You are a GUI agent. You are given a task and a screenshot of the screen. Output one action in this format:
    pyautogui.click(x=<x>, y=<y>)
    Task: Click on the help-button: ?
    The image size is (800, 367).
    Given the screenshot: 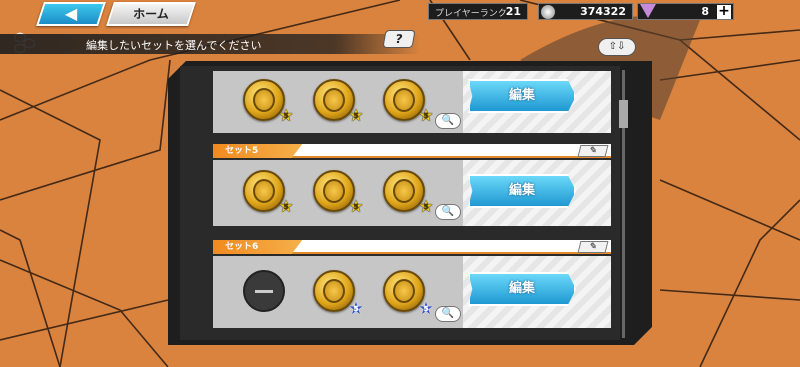 What is the action you would take?
    pyautogui.click(x=399, y=39)
    